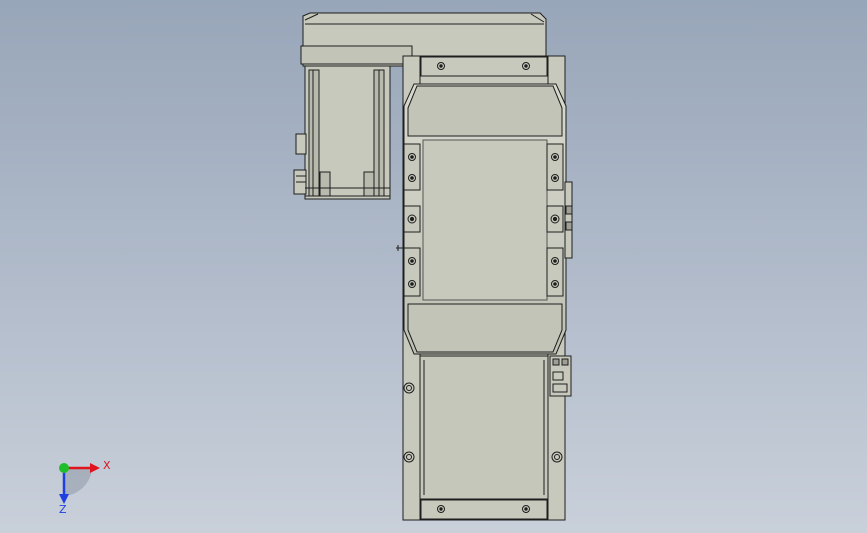  What do you see at coordinates (485, 328) in the screenshot?
I see `carriage-bottom-cap` at bounding box center [485, 328].